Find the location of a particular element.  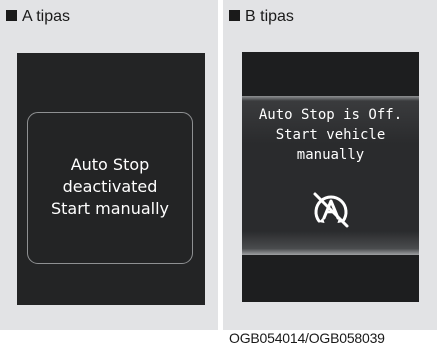

message-b-line-3: manually is located at coordinates (330, 155).